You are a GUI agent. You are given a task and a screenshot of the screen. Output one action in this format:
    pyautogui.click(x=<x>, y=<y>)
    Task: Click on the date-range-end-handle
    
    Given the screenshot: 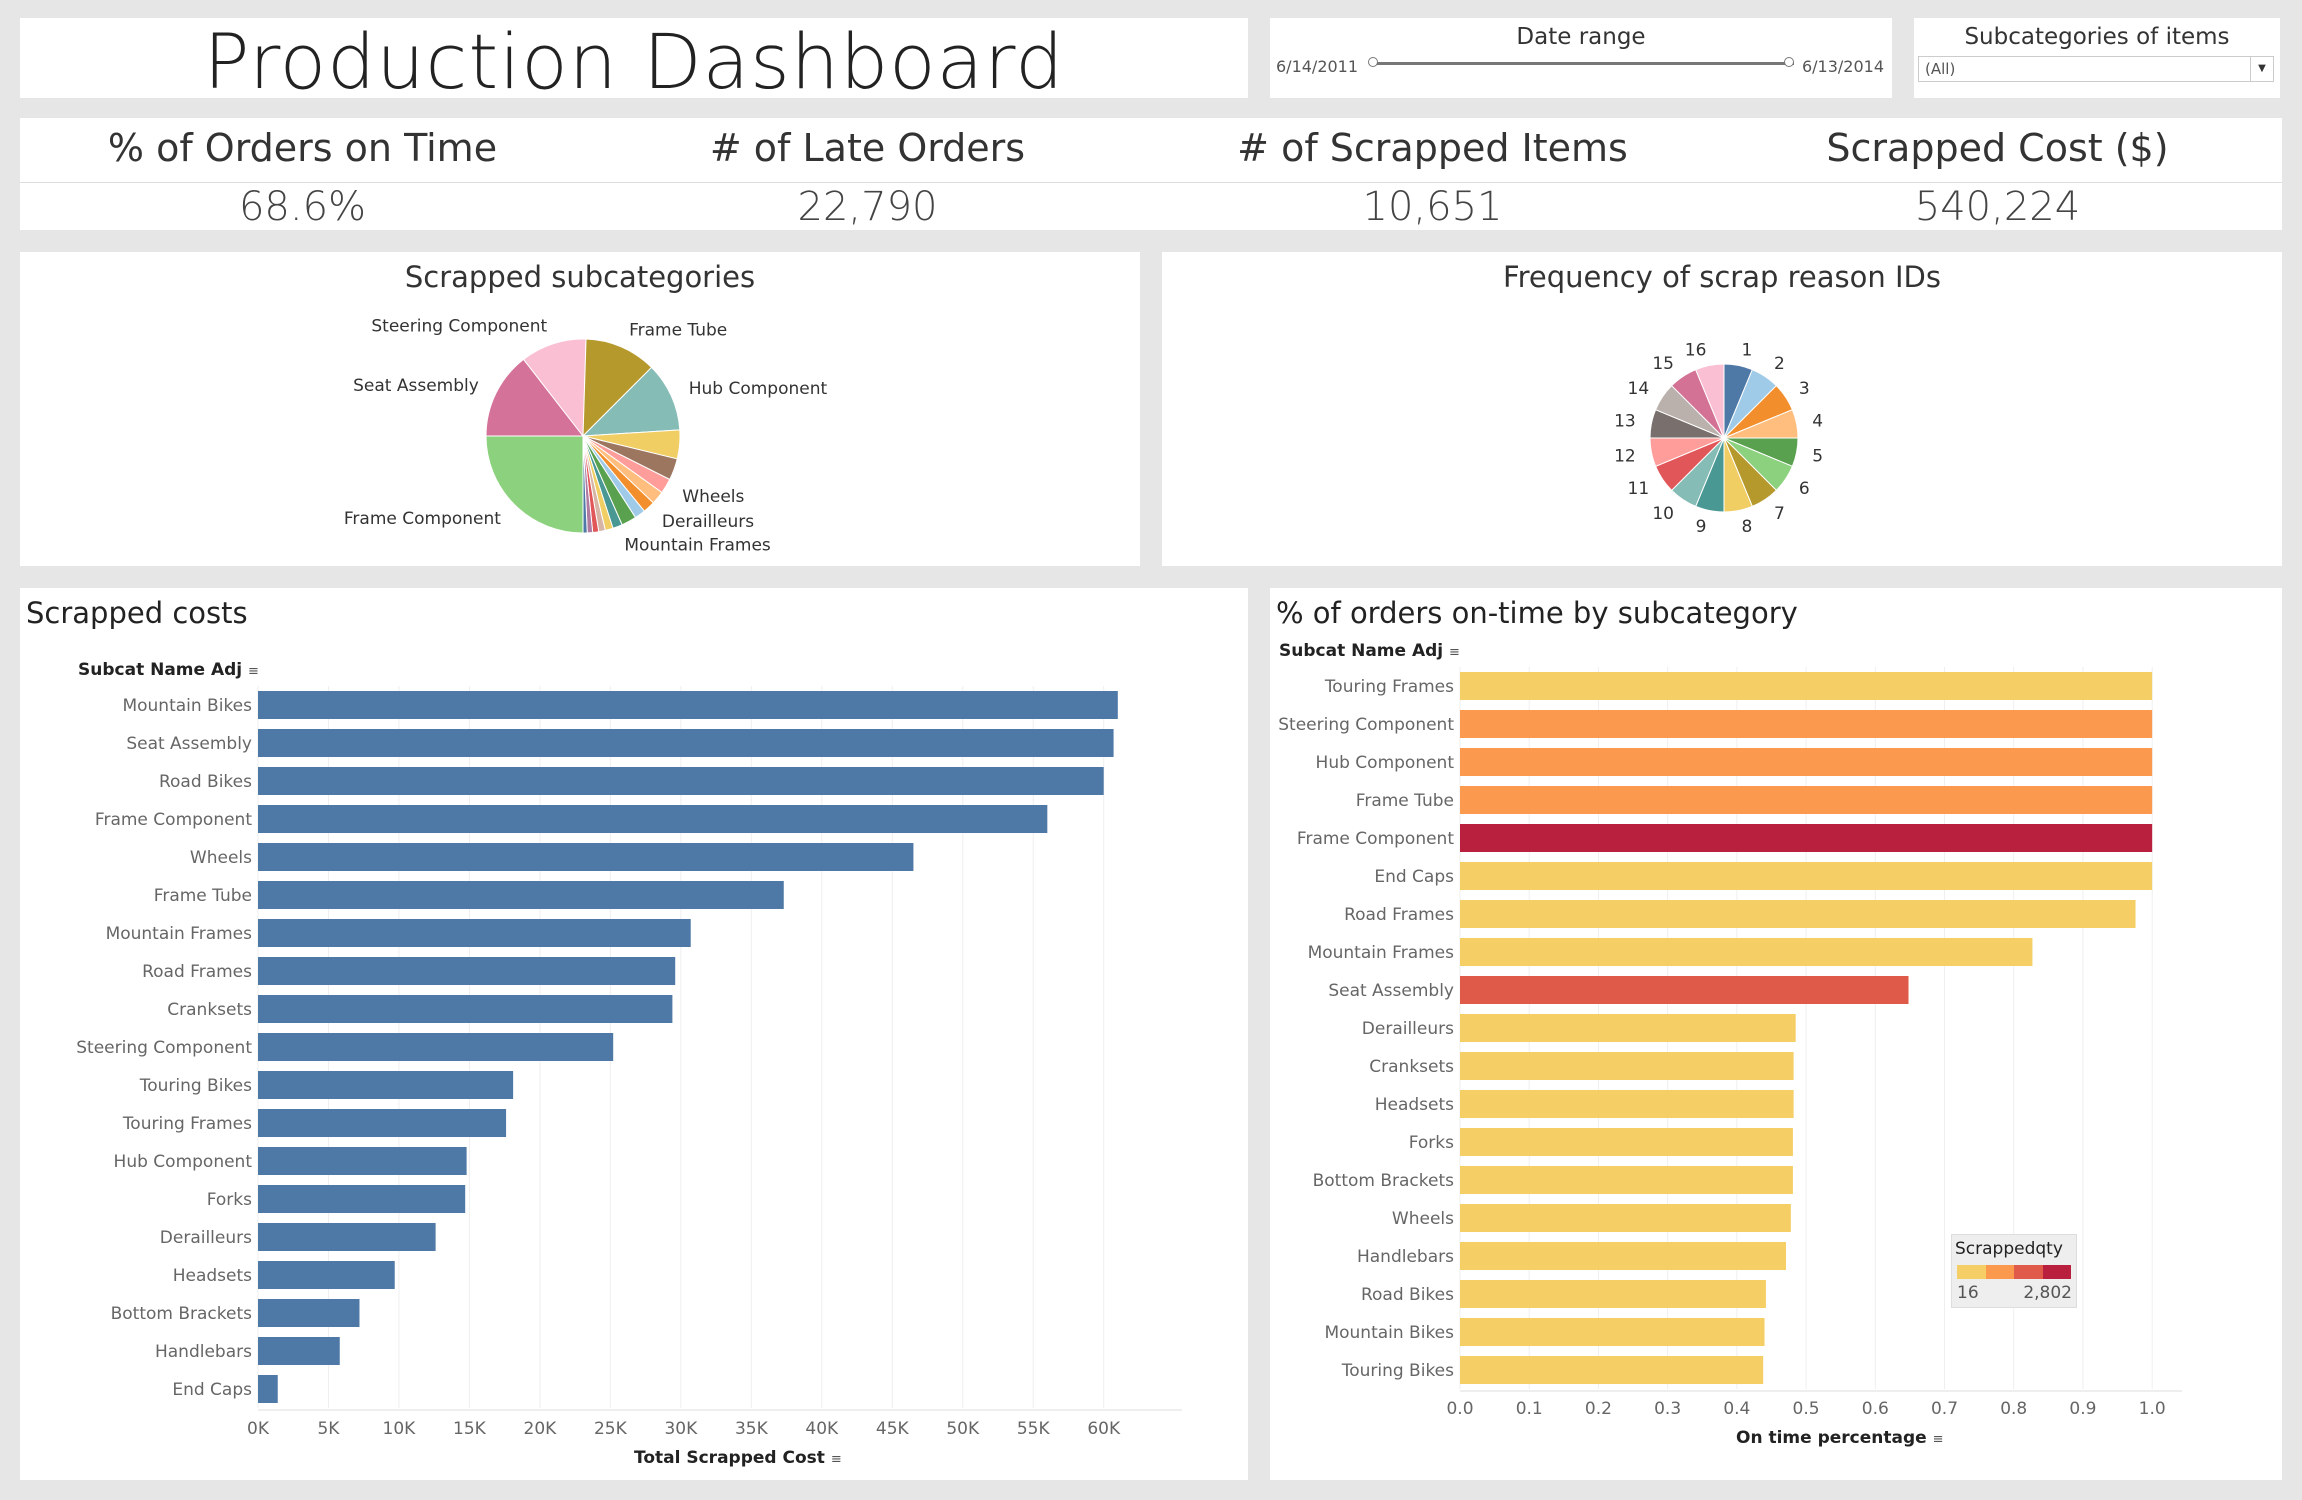 What is the action you would take?
    pyautogui.click(x=1789, y=62)
    